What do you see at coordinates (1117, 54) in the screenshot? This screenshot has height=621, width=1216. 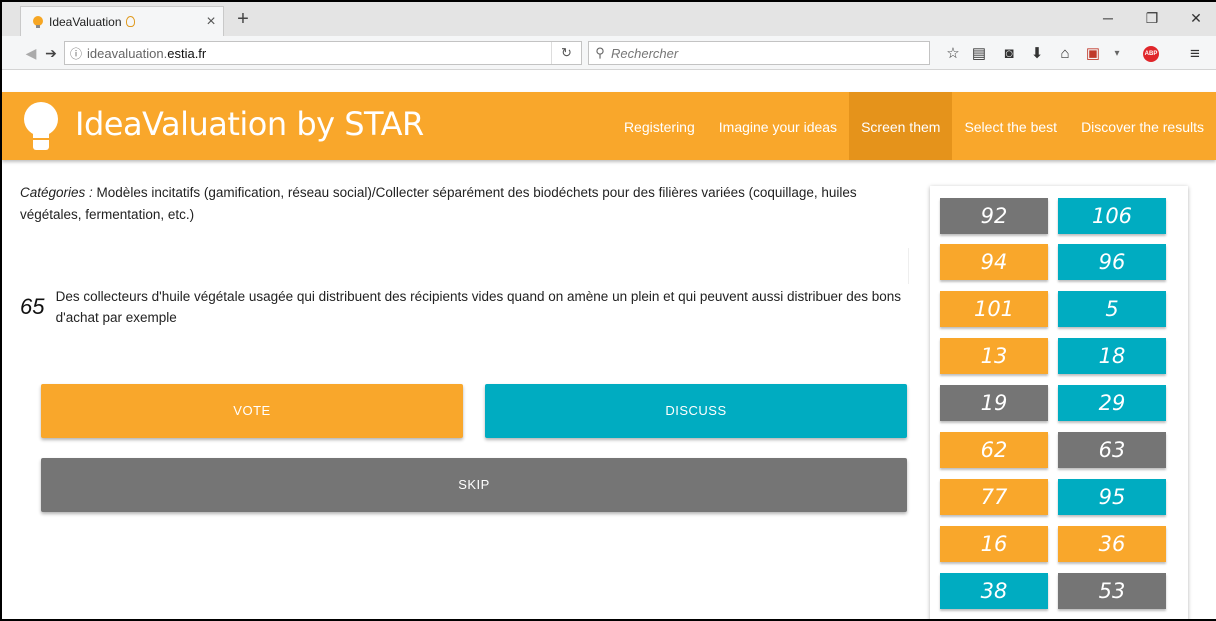 I see `pdf-dropdown-icon: ▾` at bounding box center [1117, 54].